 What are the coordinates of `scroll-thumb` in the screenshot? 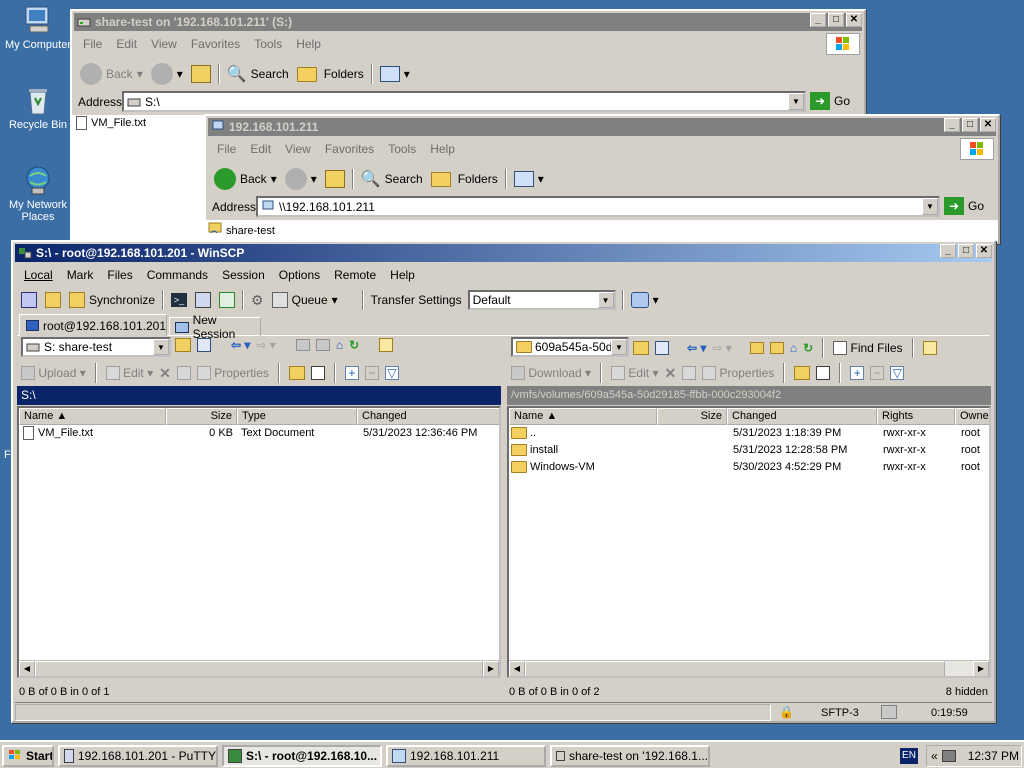 It's located at (735, 668).